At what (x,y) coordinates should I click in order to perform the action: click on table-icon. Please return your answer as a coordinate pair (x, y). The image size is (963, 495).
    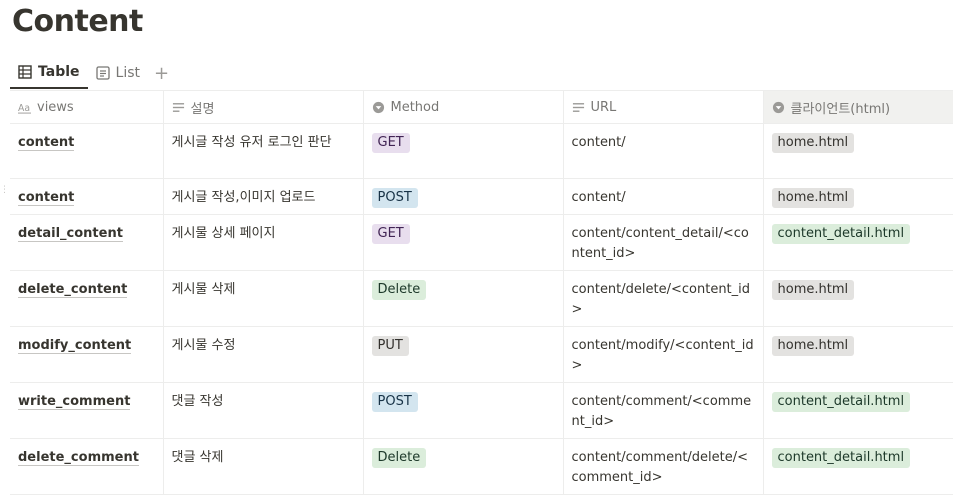
    Looking at the image, I should click on (25, 72).